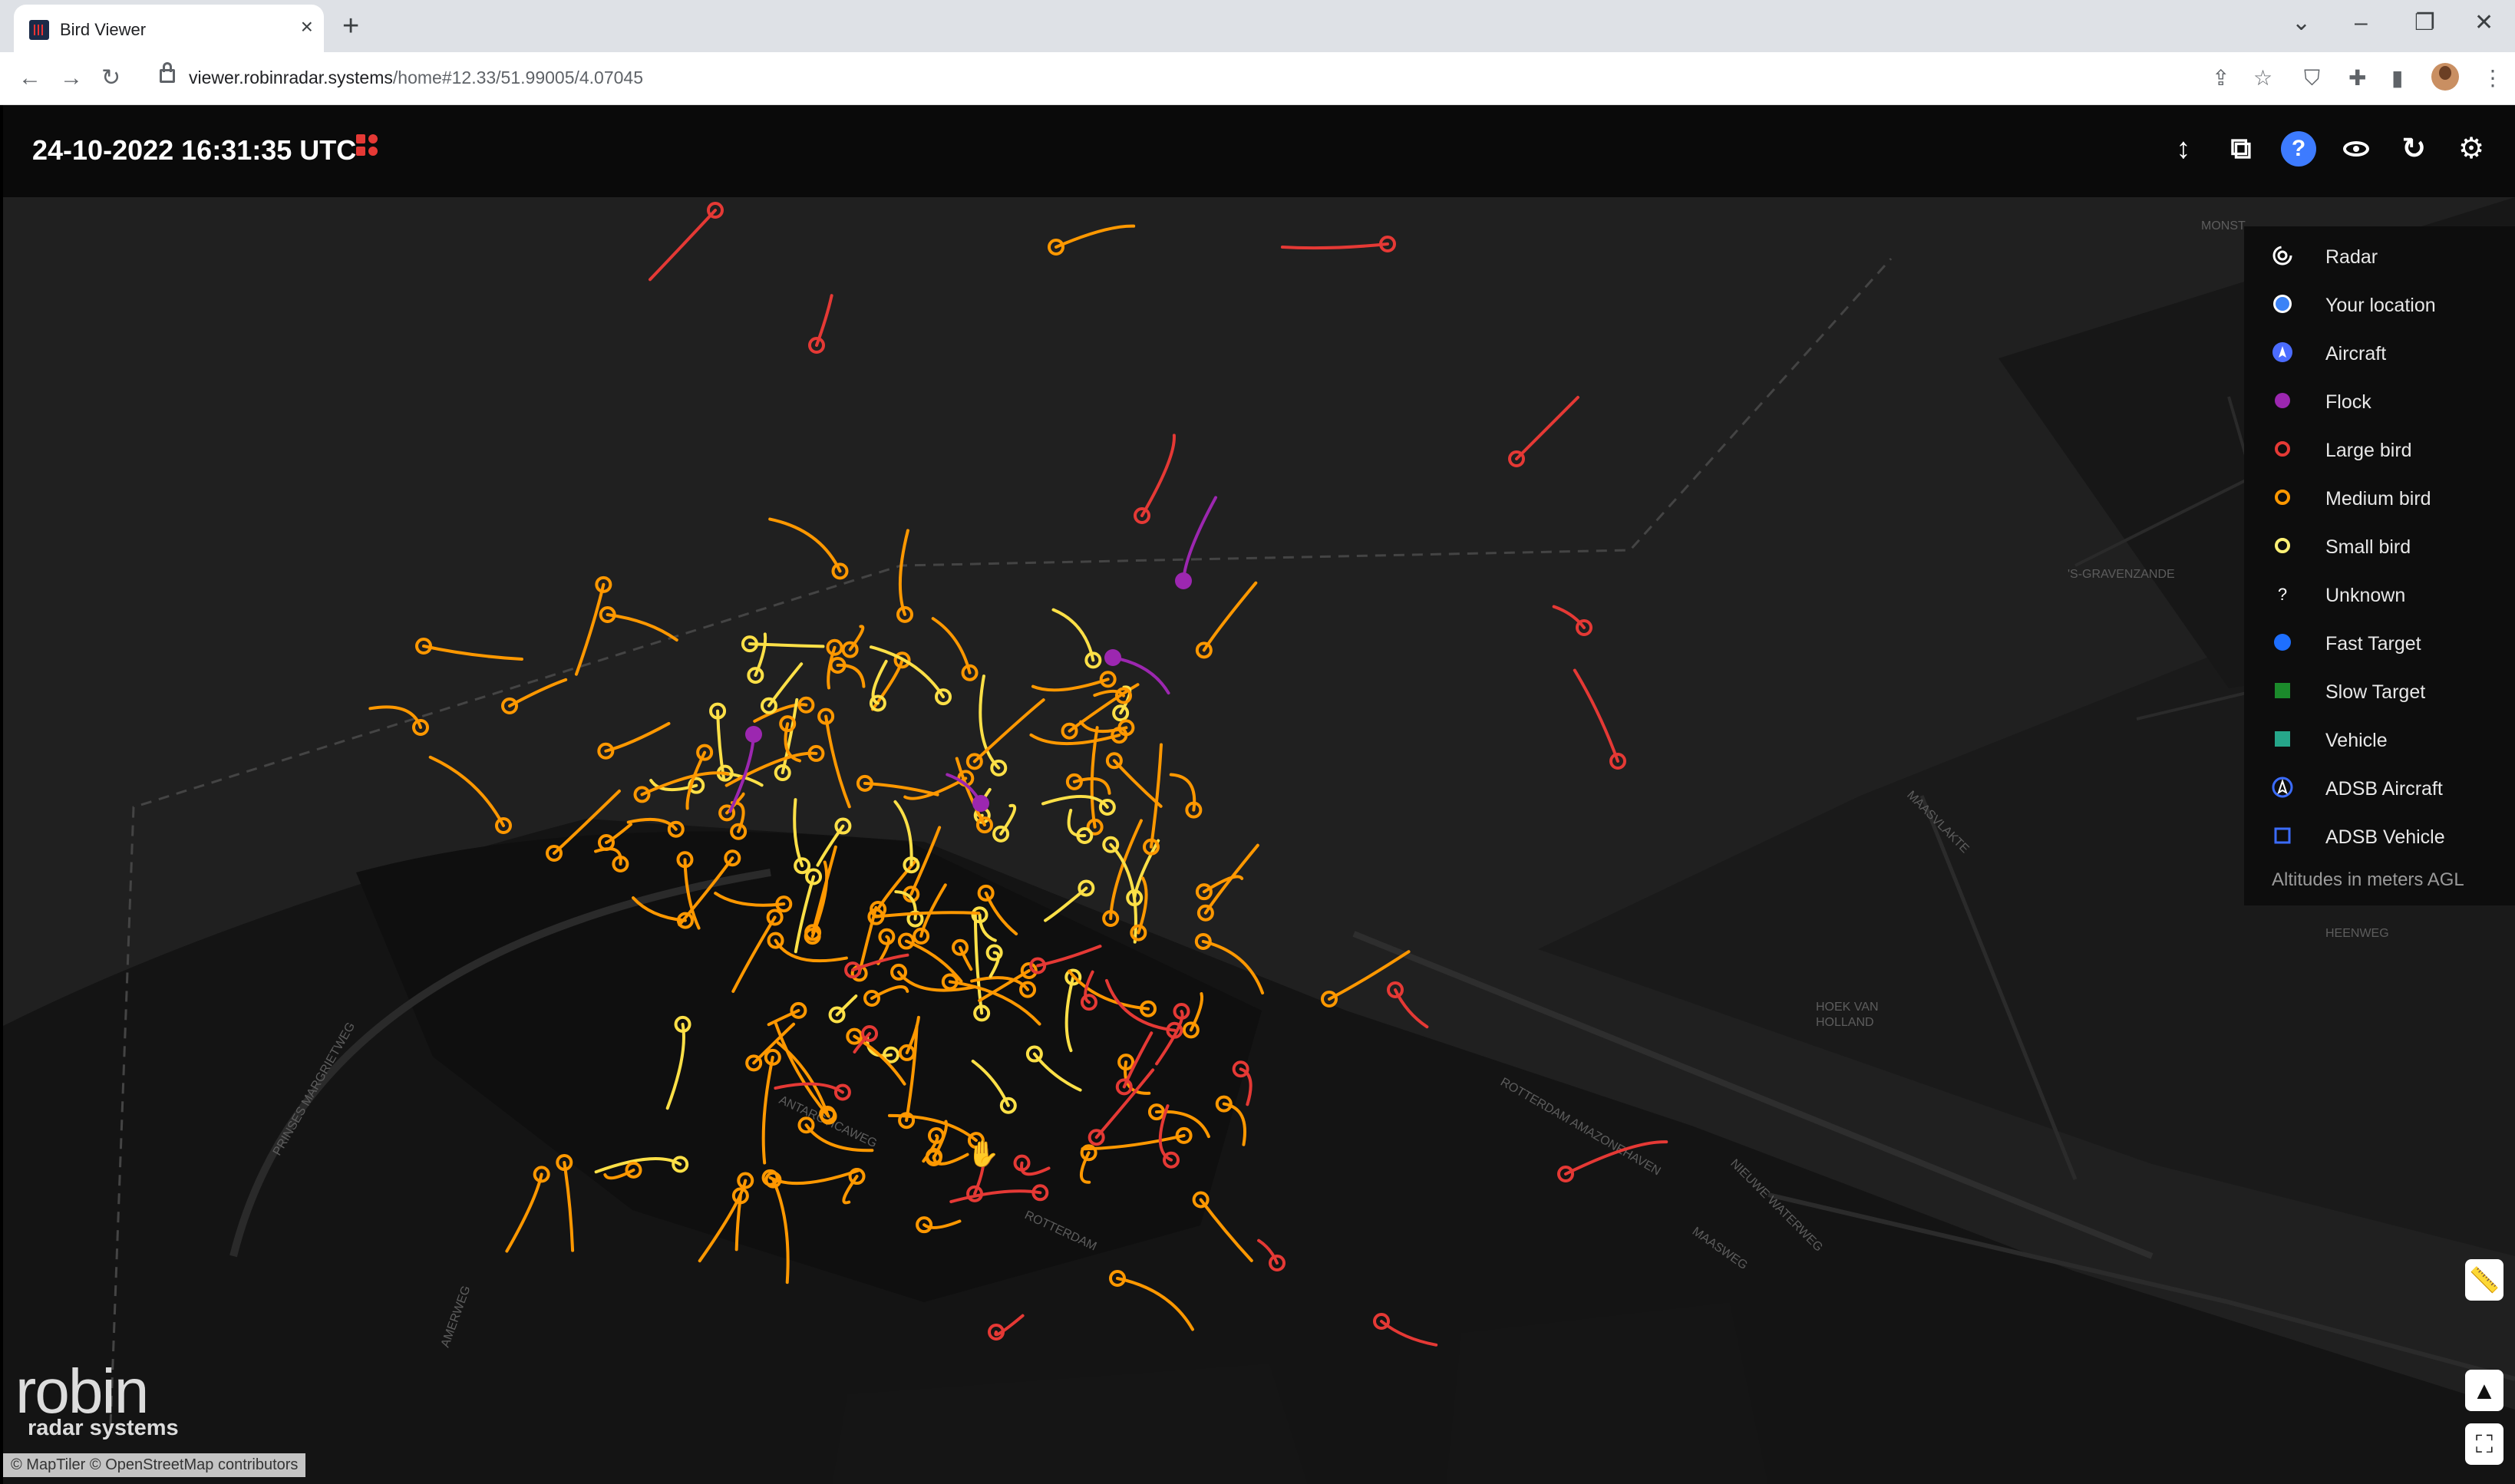  What do you see at coordinates (103, 30) in the screenshot?
I see `tab-title: Bird Viewer` at bounding box center [103, 30].